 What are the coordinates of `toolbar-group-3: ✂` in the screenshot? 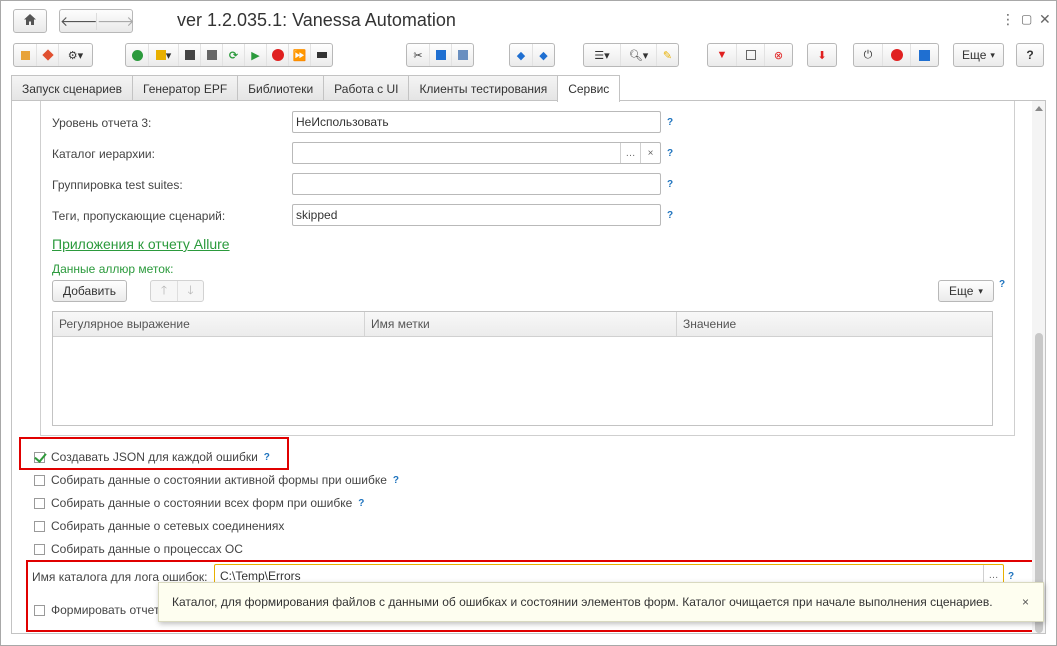 It's located at (440, 55).